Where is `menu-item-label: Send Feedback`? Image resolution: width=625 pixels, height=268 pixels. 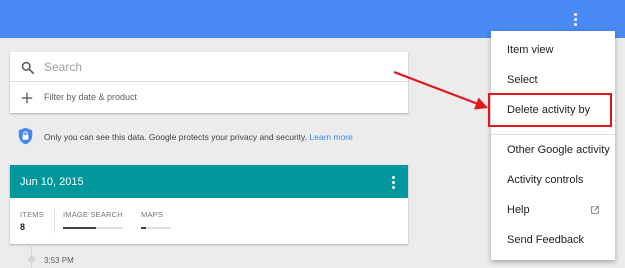 menu-item-label: Send Feedback is located at coordinates (546, 240).